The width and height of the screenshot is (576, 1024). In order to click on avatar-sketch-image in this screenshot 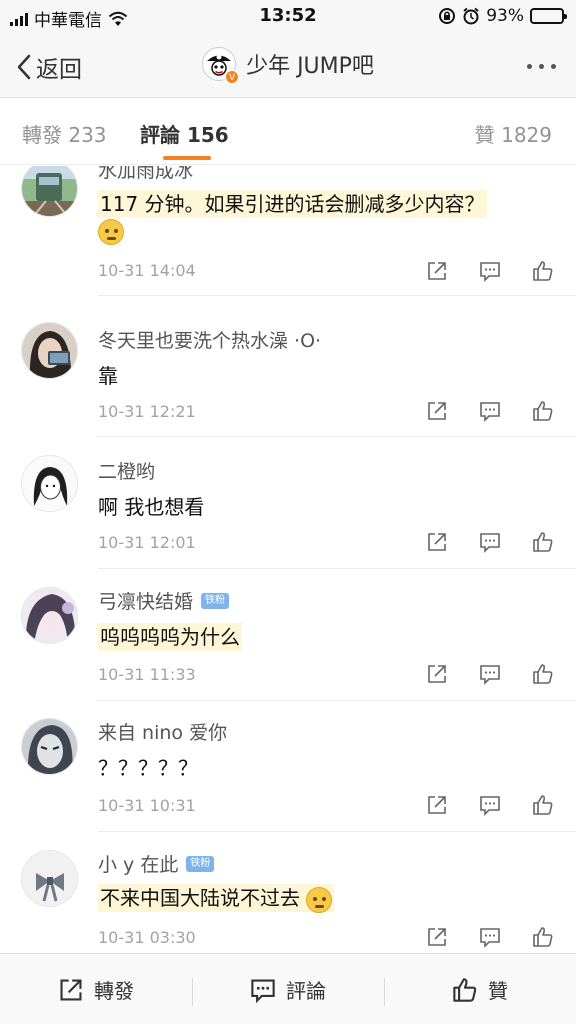, I will do `click(49, 483)`.